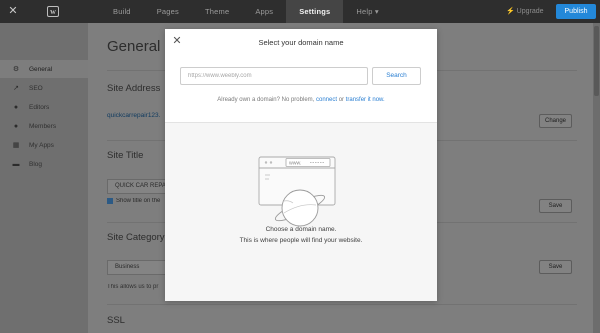 The image size is (600, 333). I want to click on connect-domain-link: connect, so click(326, 100).